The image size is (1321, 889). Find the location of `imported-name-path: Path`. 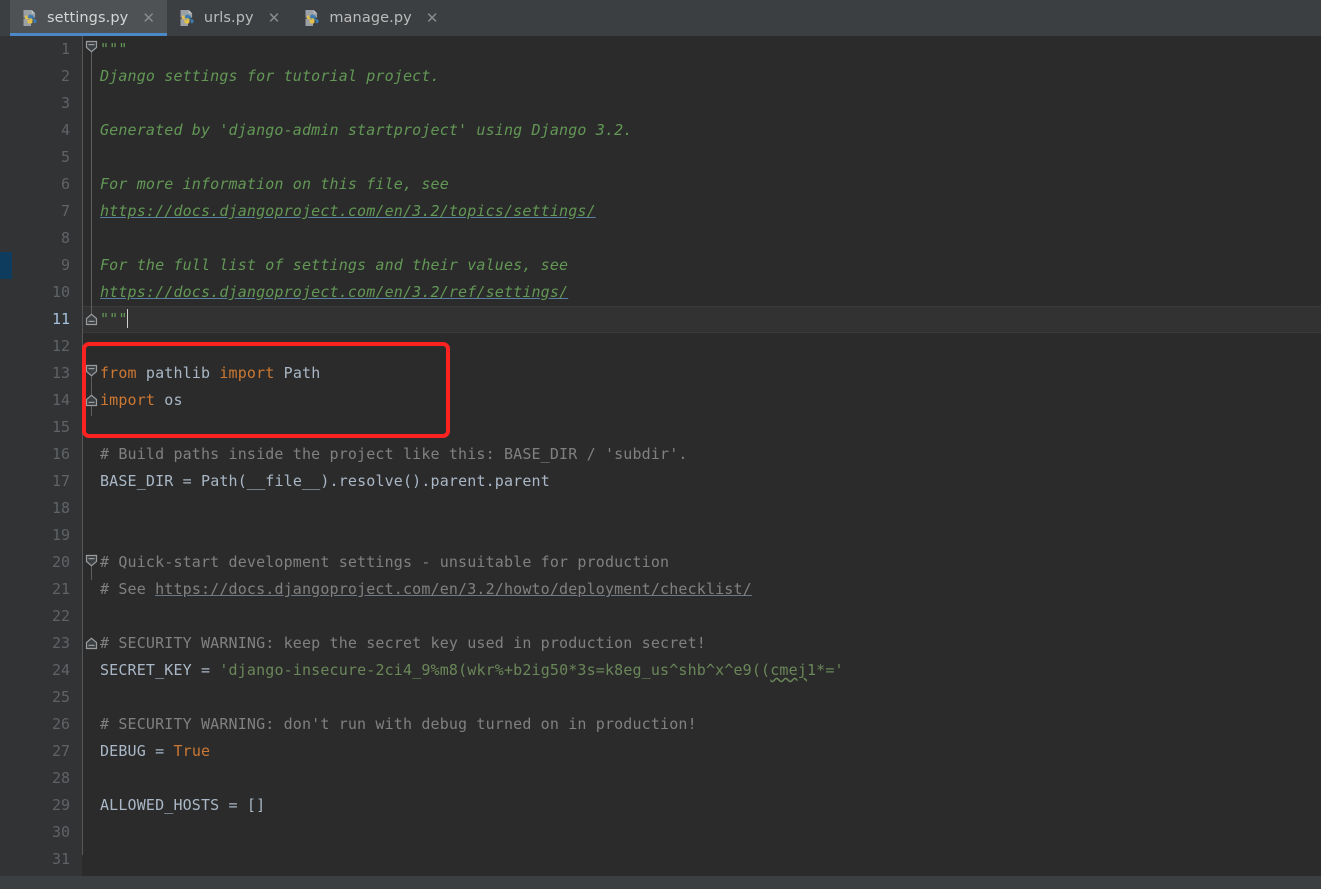

imported-name-path: Path is located at coordinates (302, 373).